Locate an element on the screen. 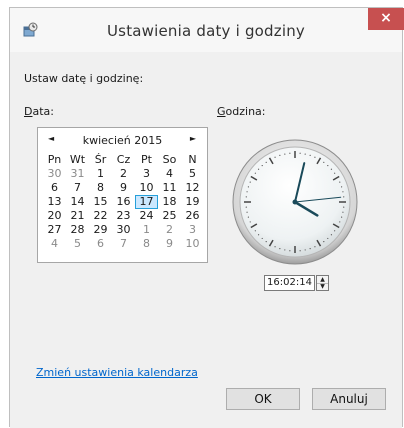 The width and height of the screenshot is (404, 428). calendar-week-row: 20 21 22 23 24 25 26 is located at coordinates (123, 216).